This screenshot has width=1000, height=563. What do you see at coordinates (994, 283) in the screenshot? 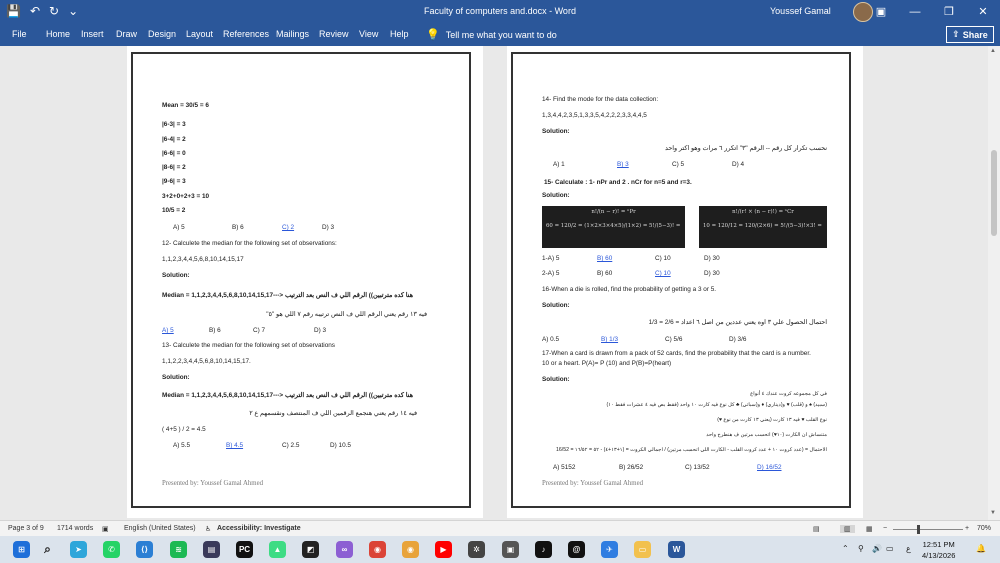
I see `vertical-scrollbar: ▲ ▼` at bounding box center [994, 283].